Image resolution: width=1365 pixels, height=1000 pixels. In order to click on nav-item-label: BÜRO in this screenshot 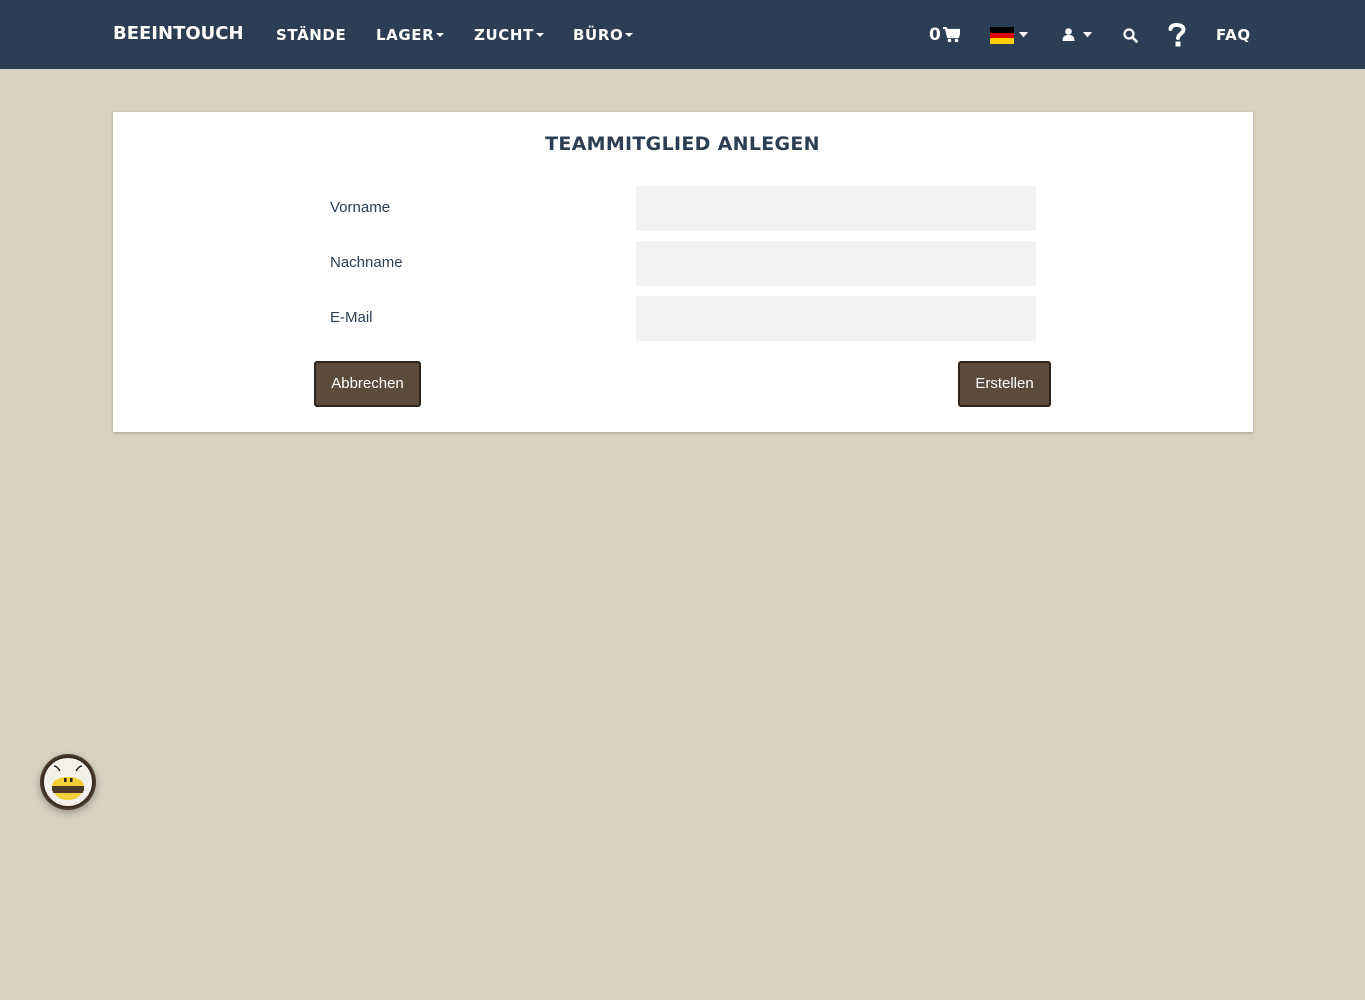, I will do `click(598, 35)`.